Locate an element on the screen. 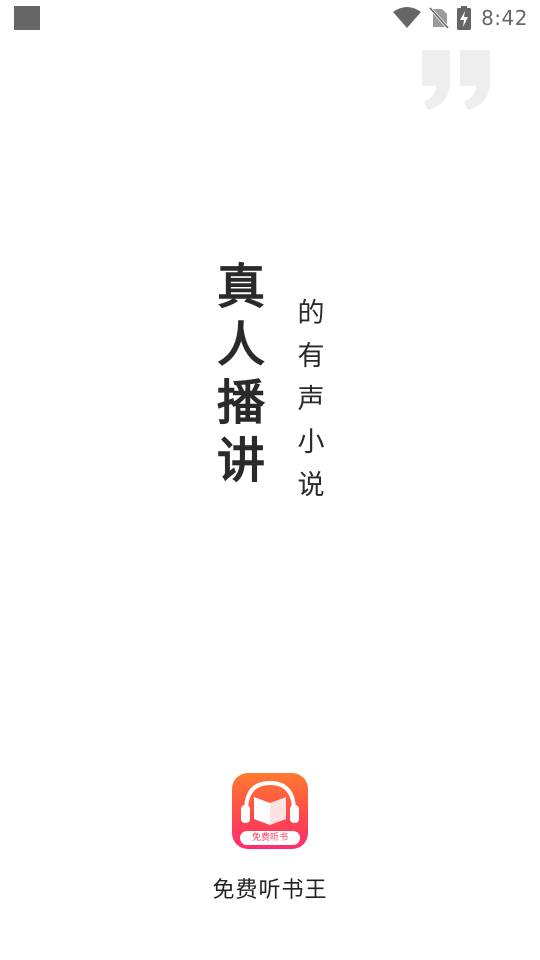  slogan-sub-char: 声 is located at coordinates (311, 399).